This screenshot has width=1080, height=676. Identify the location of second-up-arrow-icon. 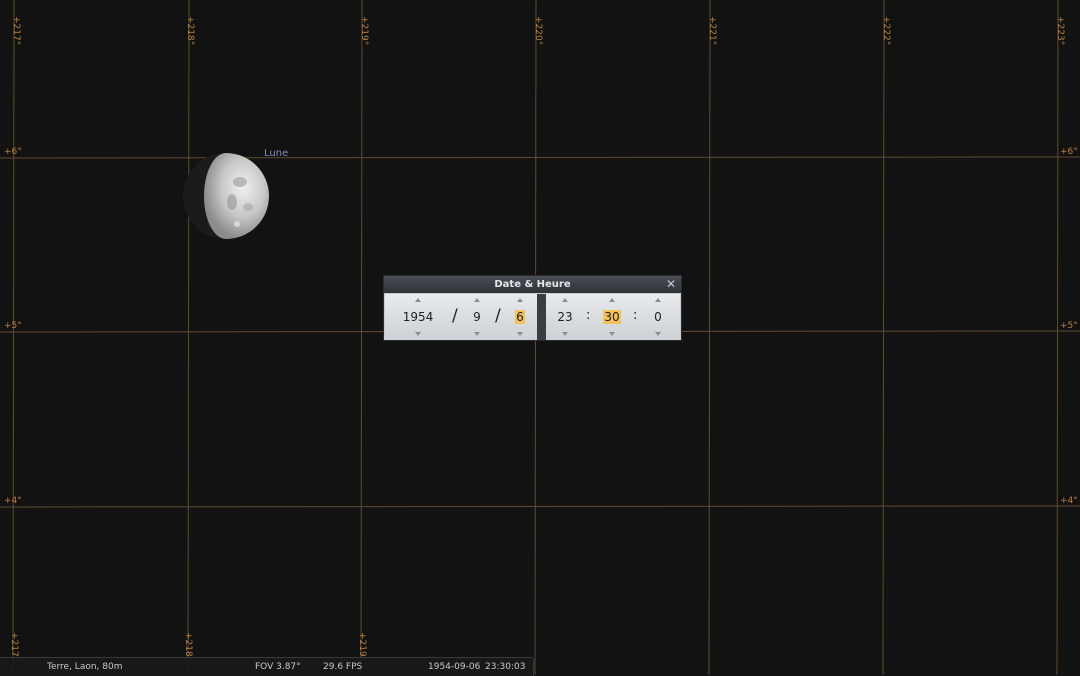
(658, 300).